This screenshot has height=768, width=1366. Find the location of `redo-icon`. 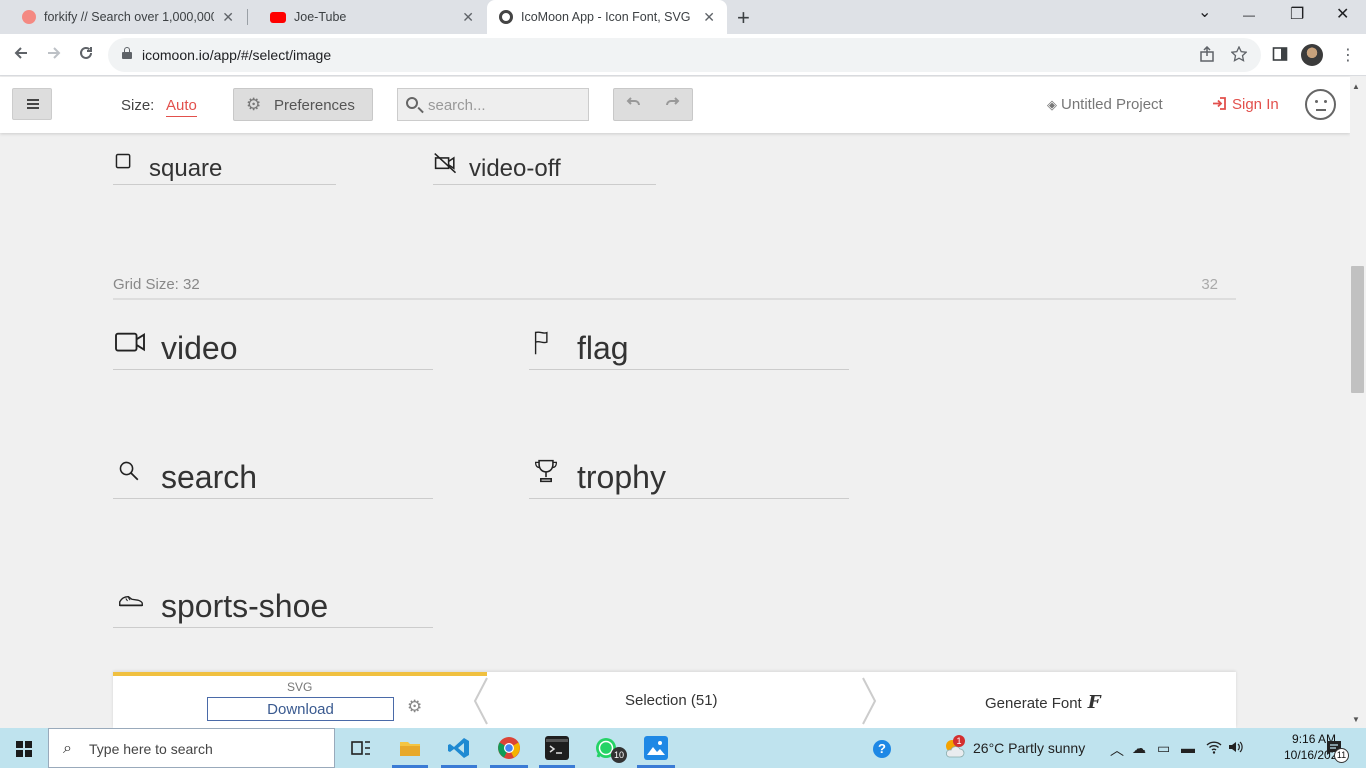

redo-icon is located at coordinates (673, 104).